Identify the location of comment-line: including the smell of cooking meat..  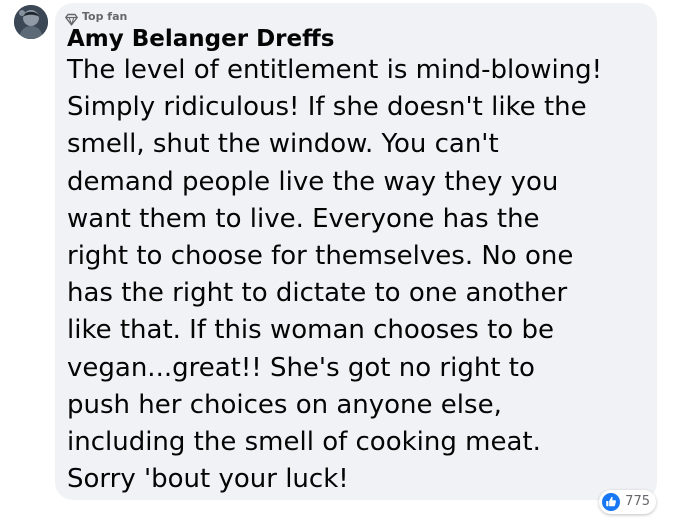
(304, 442).